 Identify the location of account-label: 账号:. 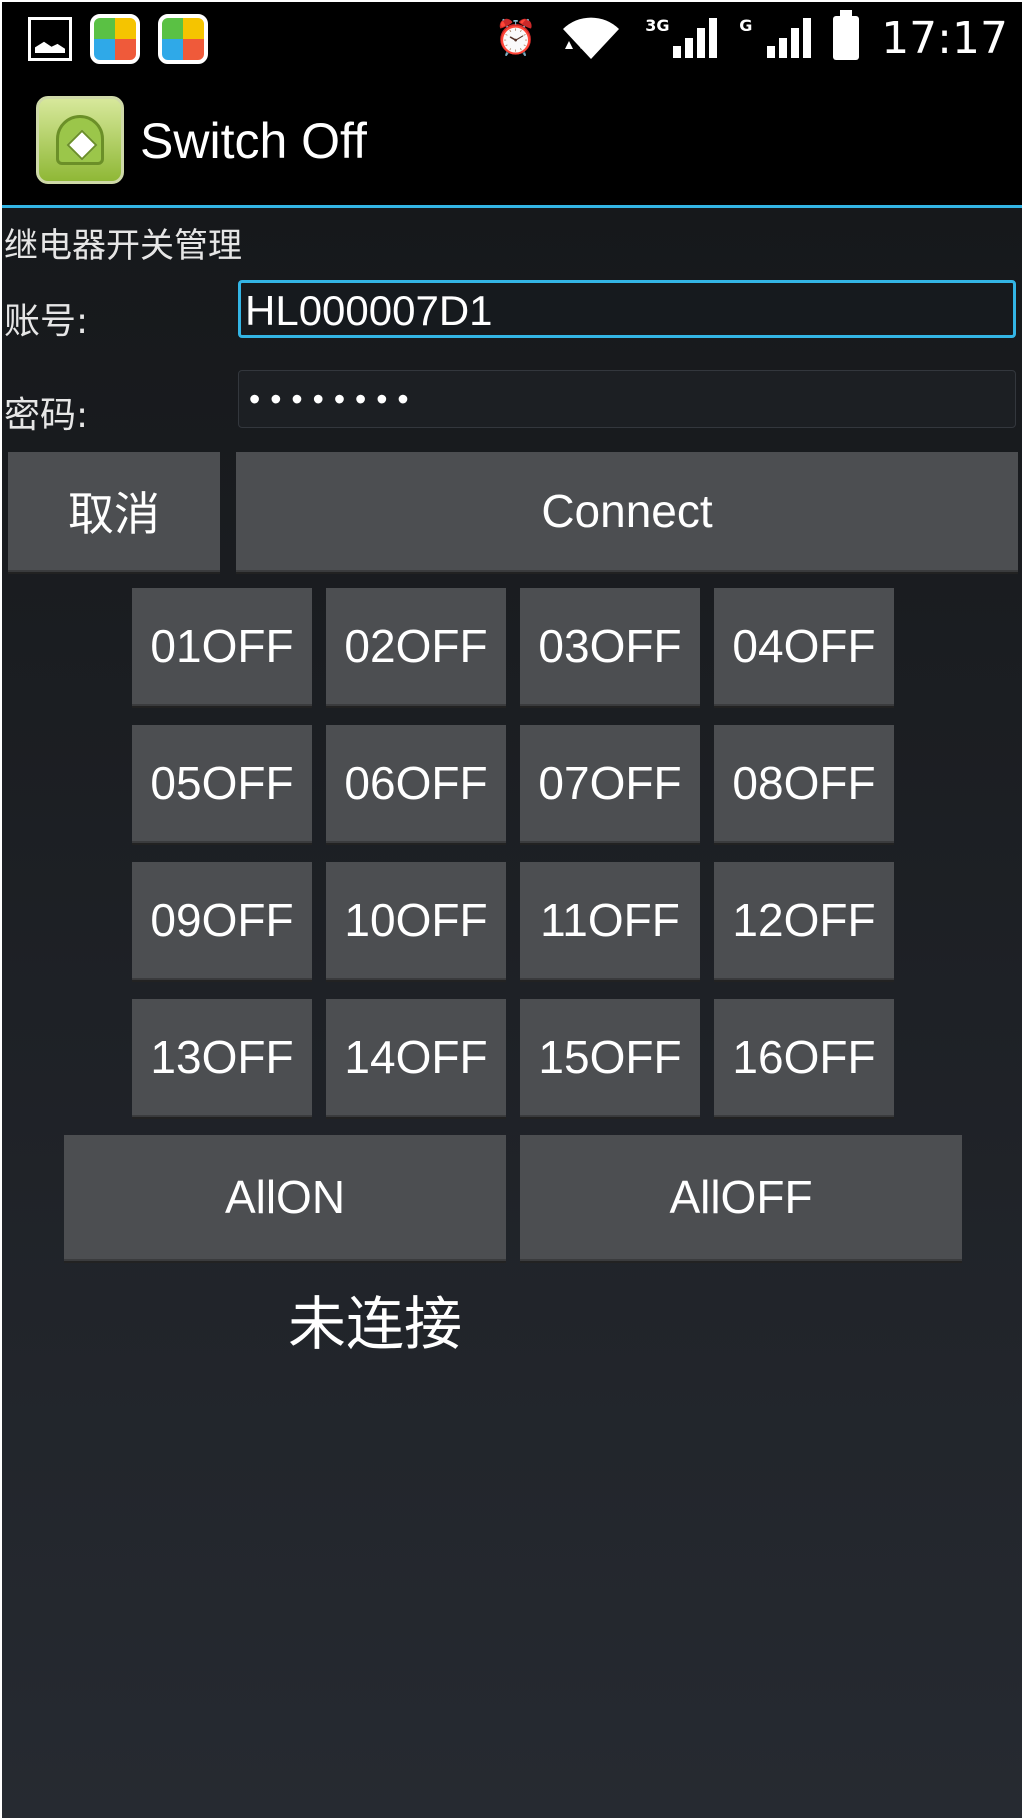
(46, 321).